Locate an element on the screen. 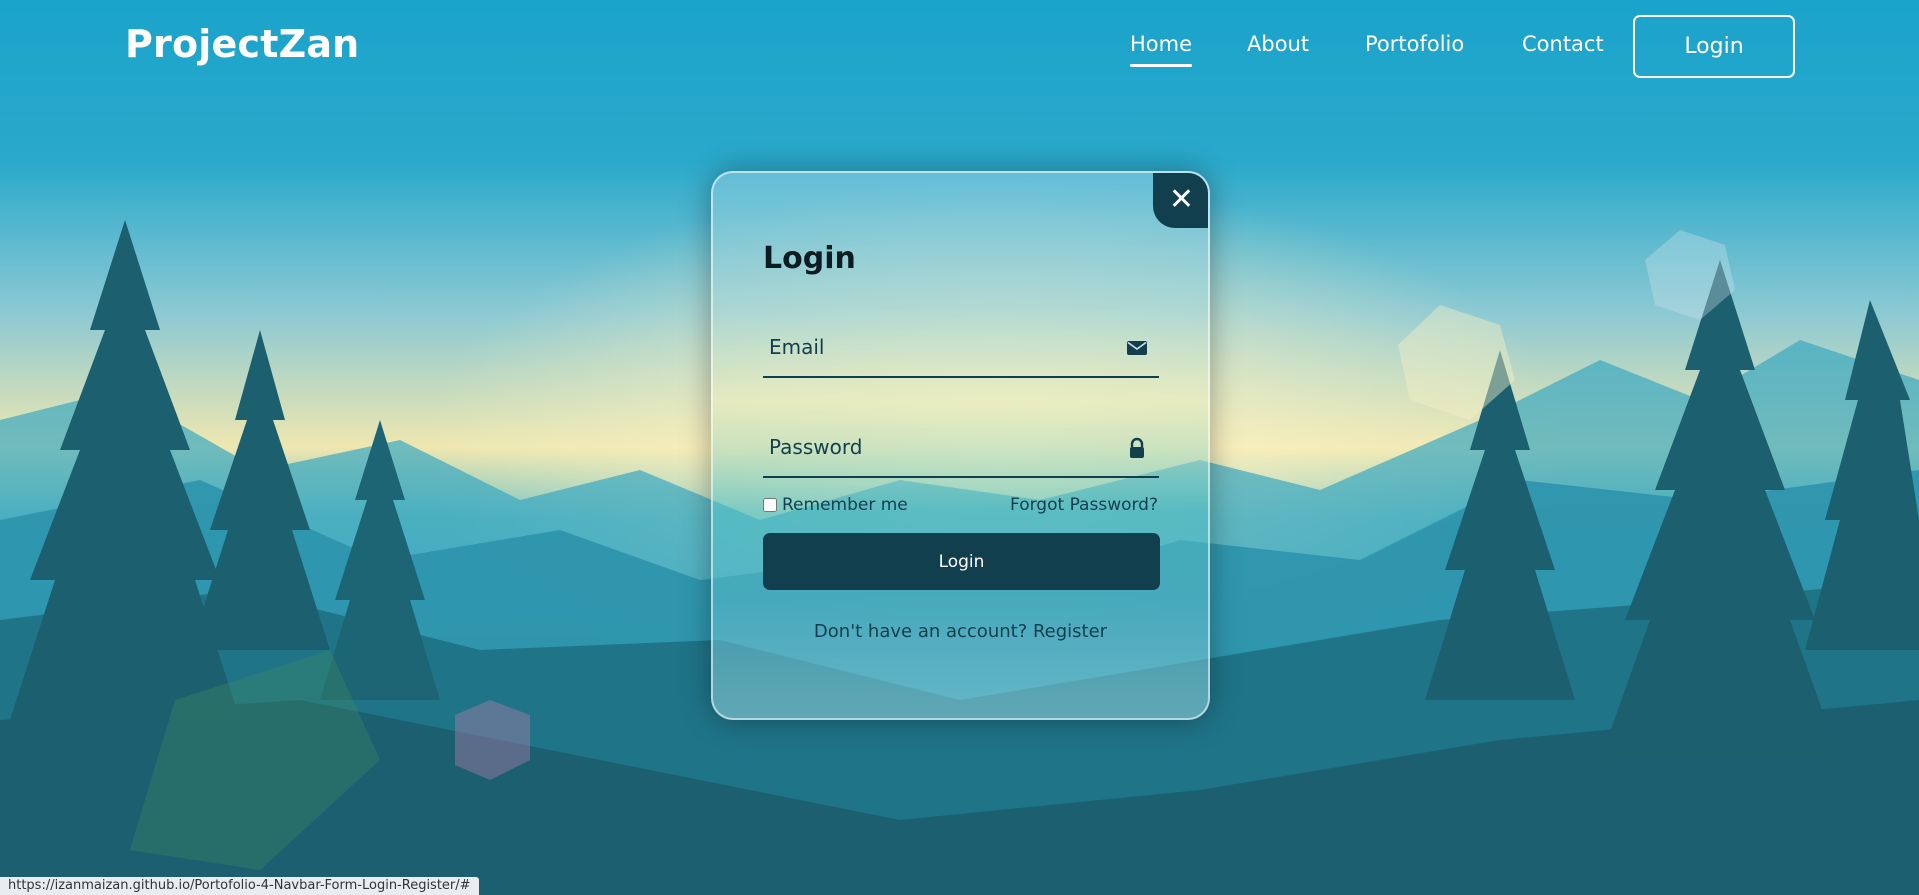 Image resolution: width=1919 pixels, height=895 pixels. remember-me: Remember me is located at coordinates (835, 505).